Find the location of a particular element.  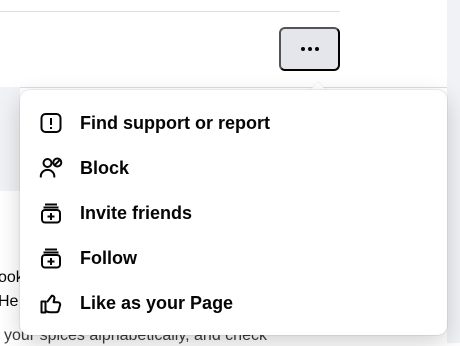

more-options-button is located at coordinates (309, 49).